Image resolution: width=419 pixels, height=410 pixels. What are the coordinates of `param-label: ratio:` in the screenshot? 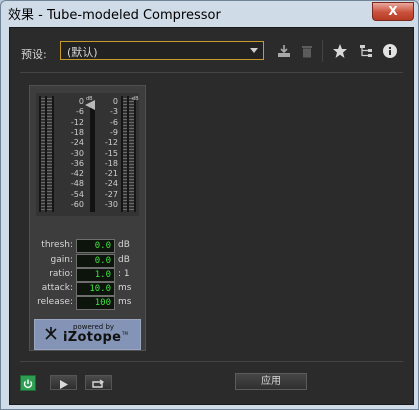 It's located at (61, 274).